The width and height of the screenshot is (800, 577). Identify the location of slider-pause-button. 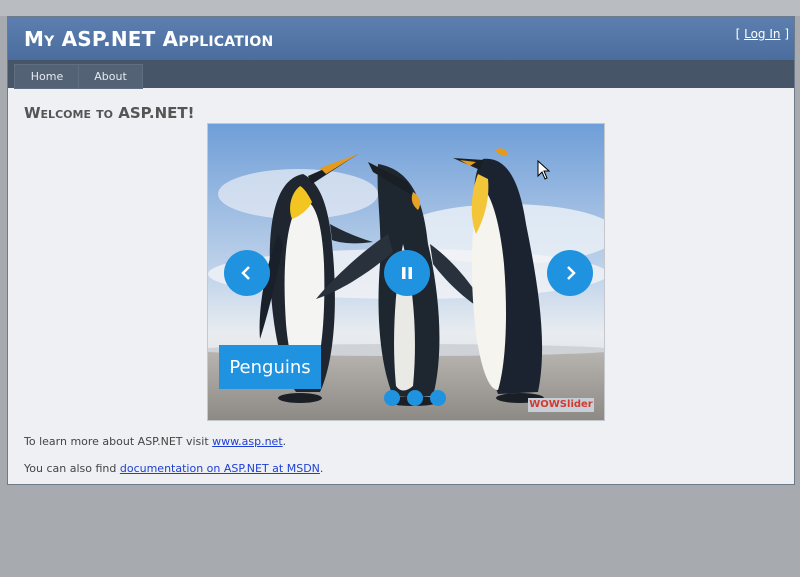
(407, 273).